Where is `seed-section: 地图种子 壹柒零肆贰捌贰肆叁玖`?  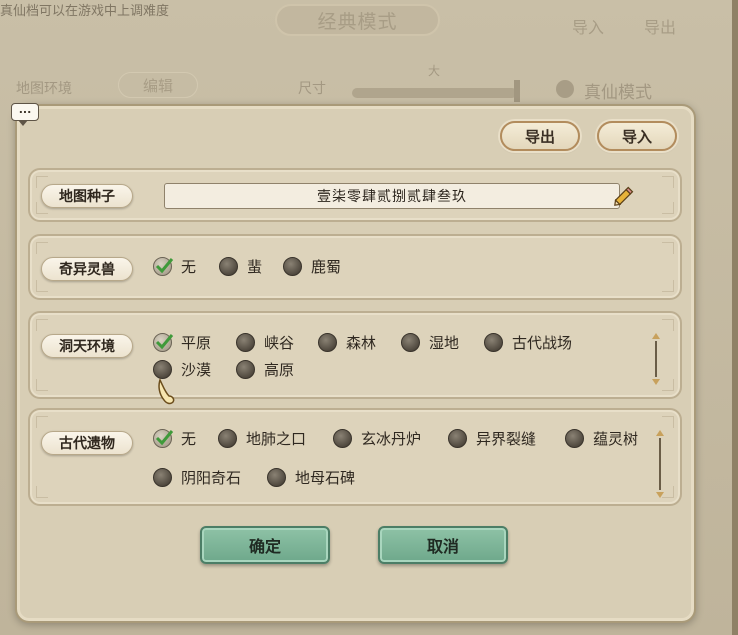 seed-section: 地图种子 壹柒零肆贰捌贰肆叁玖 is located at coordinates (355, 195).